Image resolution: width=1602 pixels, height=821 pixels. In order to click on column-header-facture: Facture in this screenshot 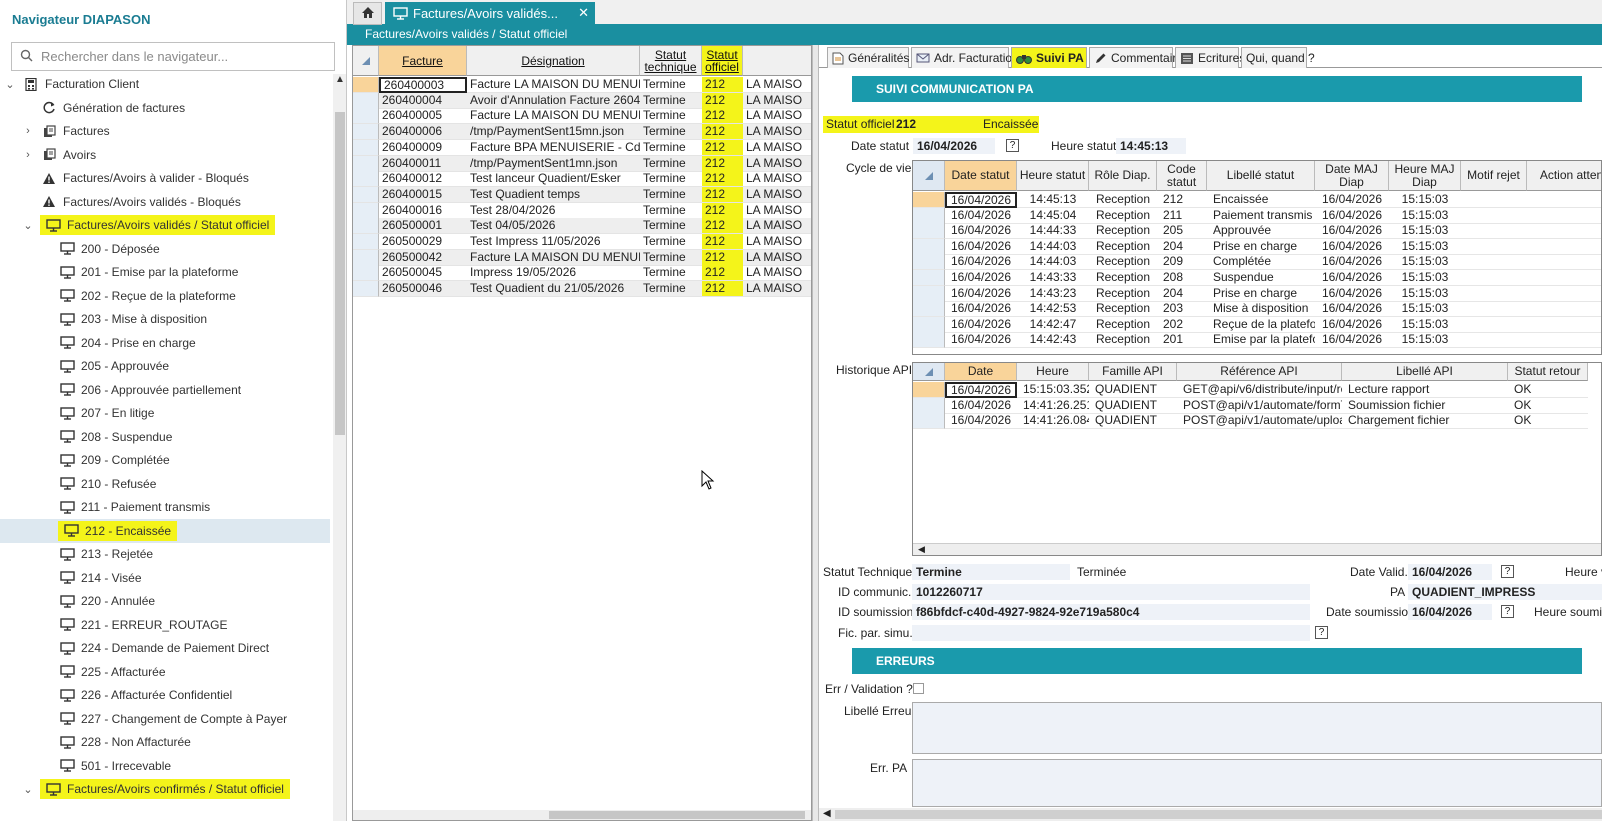, I will do `click(423, 61)`.